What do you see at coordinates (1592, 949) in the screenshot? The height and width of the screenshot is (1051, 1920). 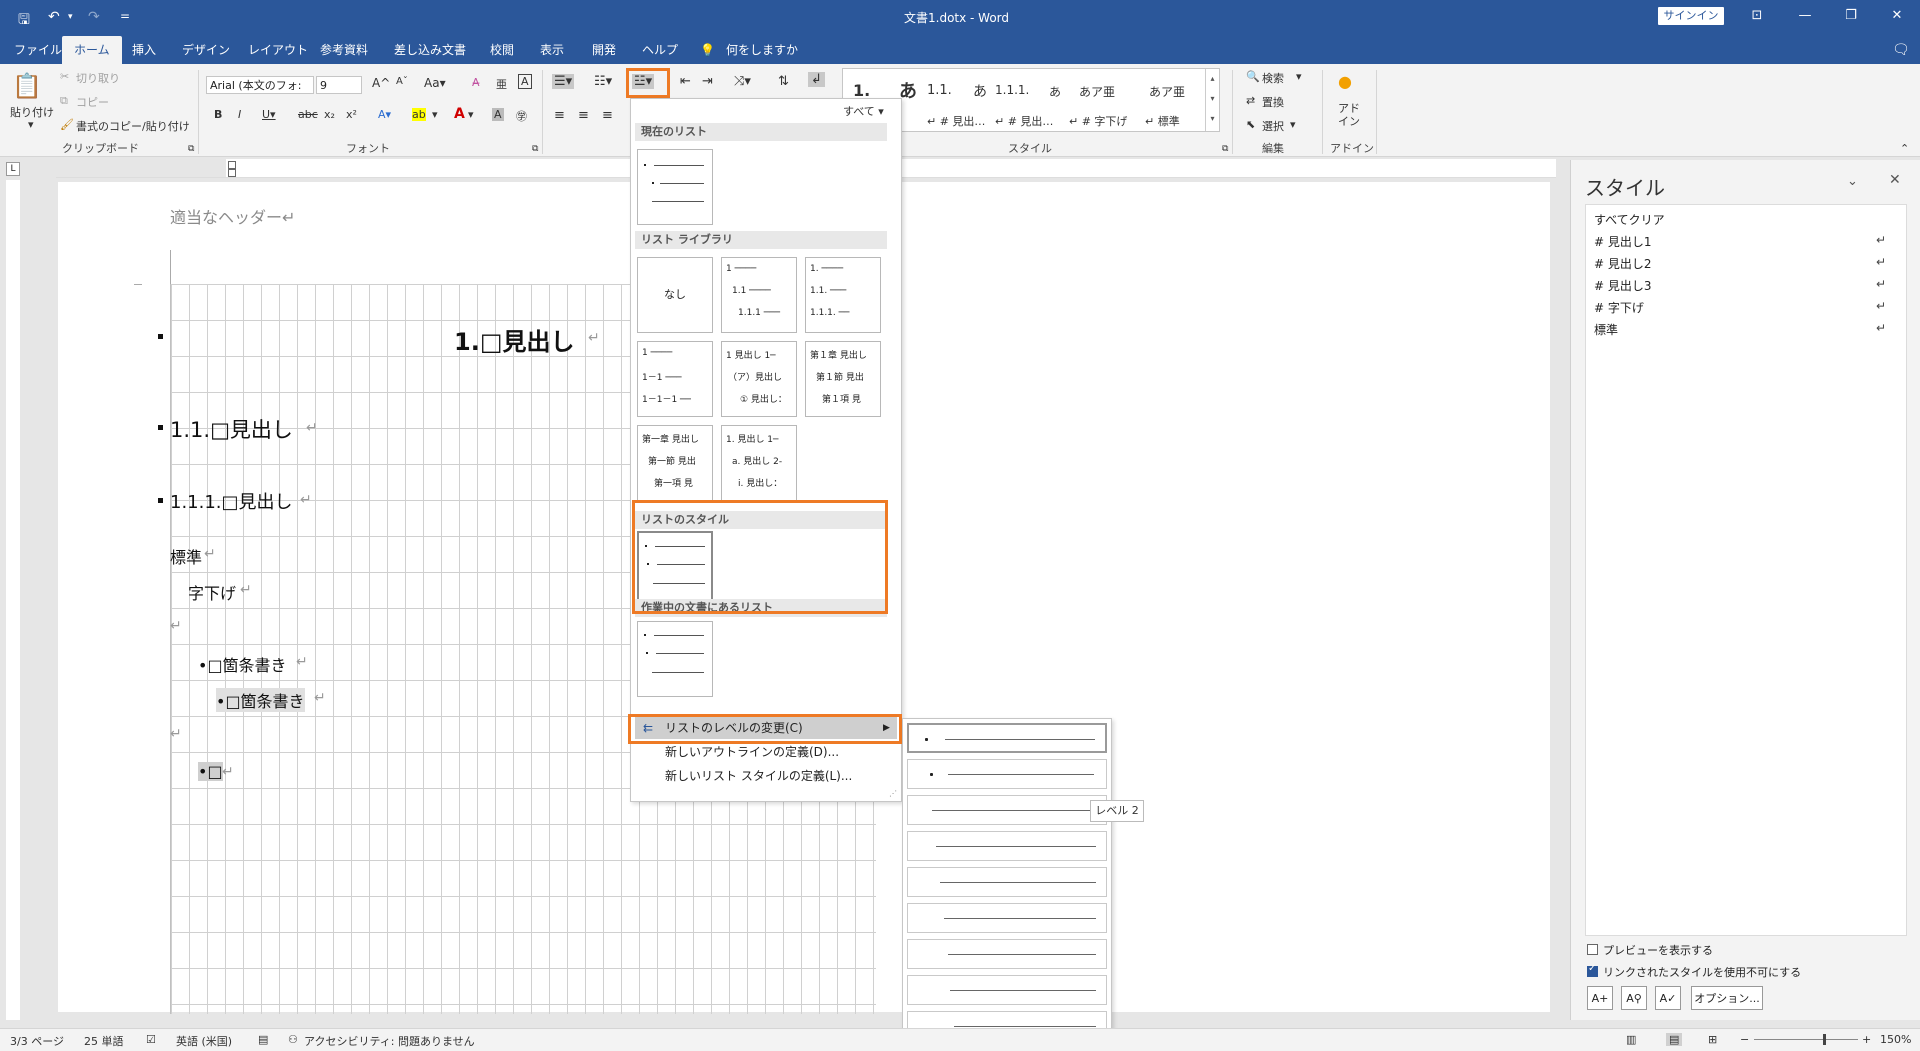 I see `preview-checkbox` at bounding box center [1592, 949].